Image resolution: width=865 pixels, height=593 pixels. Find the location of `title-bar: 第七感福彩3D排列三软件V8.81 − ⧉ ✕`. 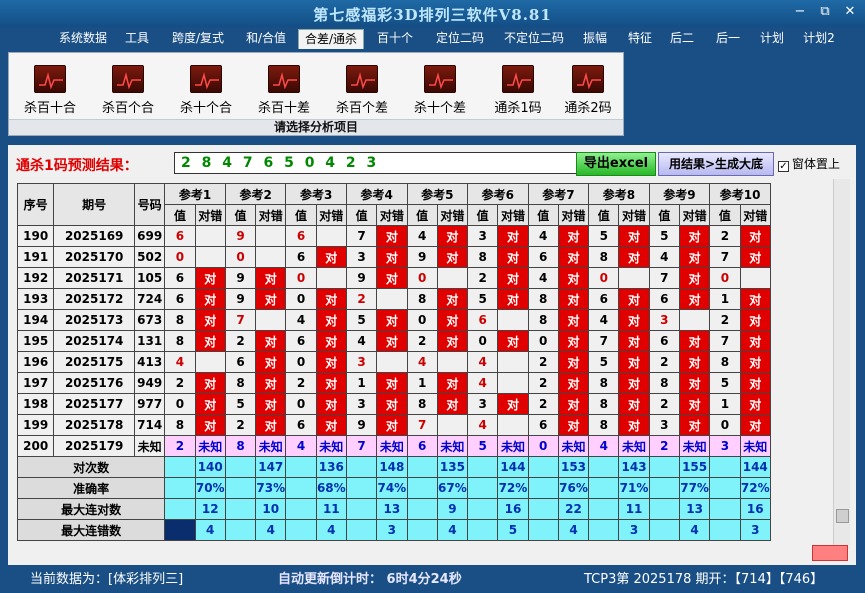

title-bar: 第七感福彩3D排列三软件V8.81 − ⧉ ✕ is located at coordinates (432, 13).